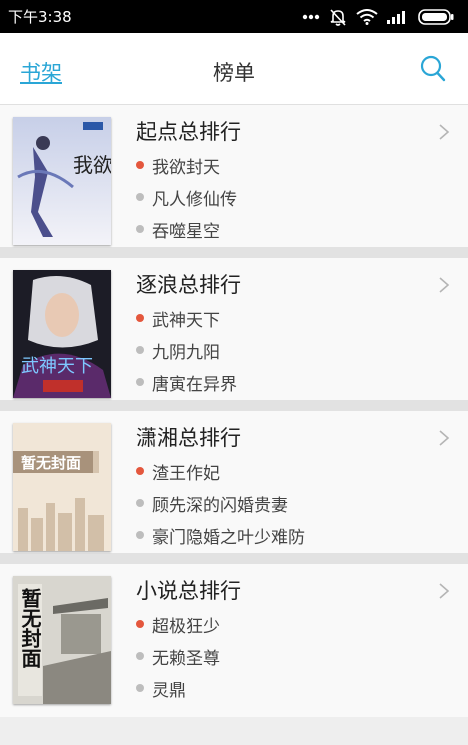 The width and height of the screenshot is (468, 745). What do you see at coordinates (188, 656) in the screenshot?
I see `book-item: 无赖圣尊` at bounding box center [188, 656].